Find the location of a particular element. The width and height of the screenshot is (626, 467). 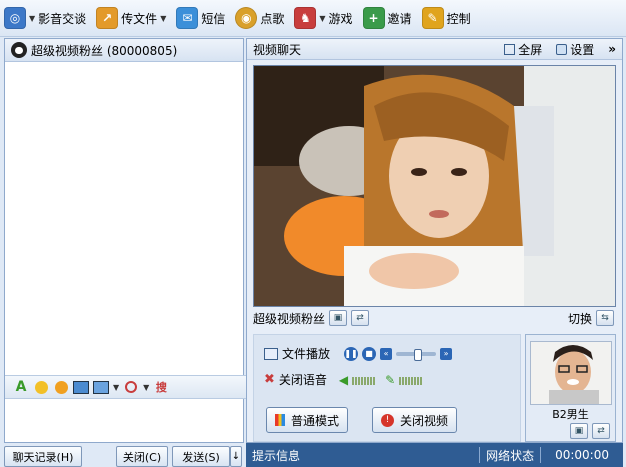

close-video-label: 关闭视频 is located at coordinates (424, 420).